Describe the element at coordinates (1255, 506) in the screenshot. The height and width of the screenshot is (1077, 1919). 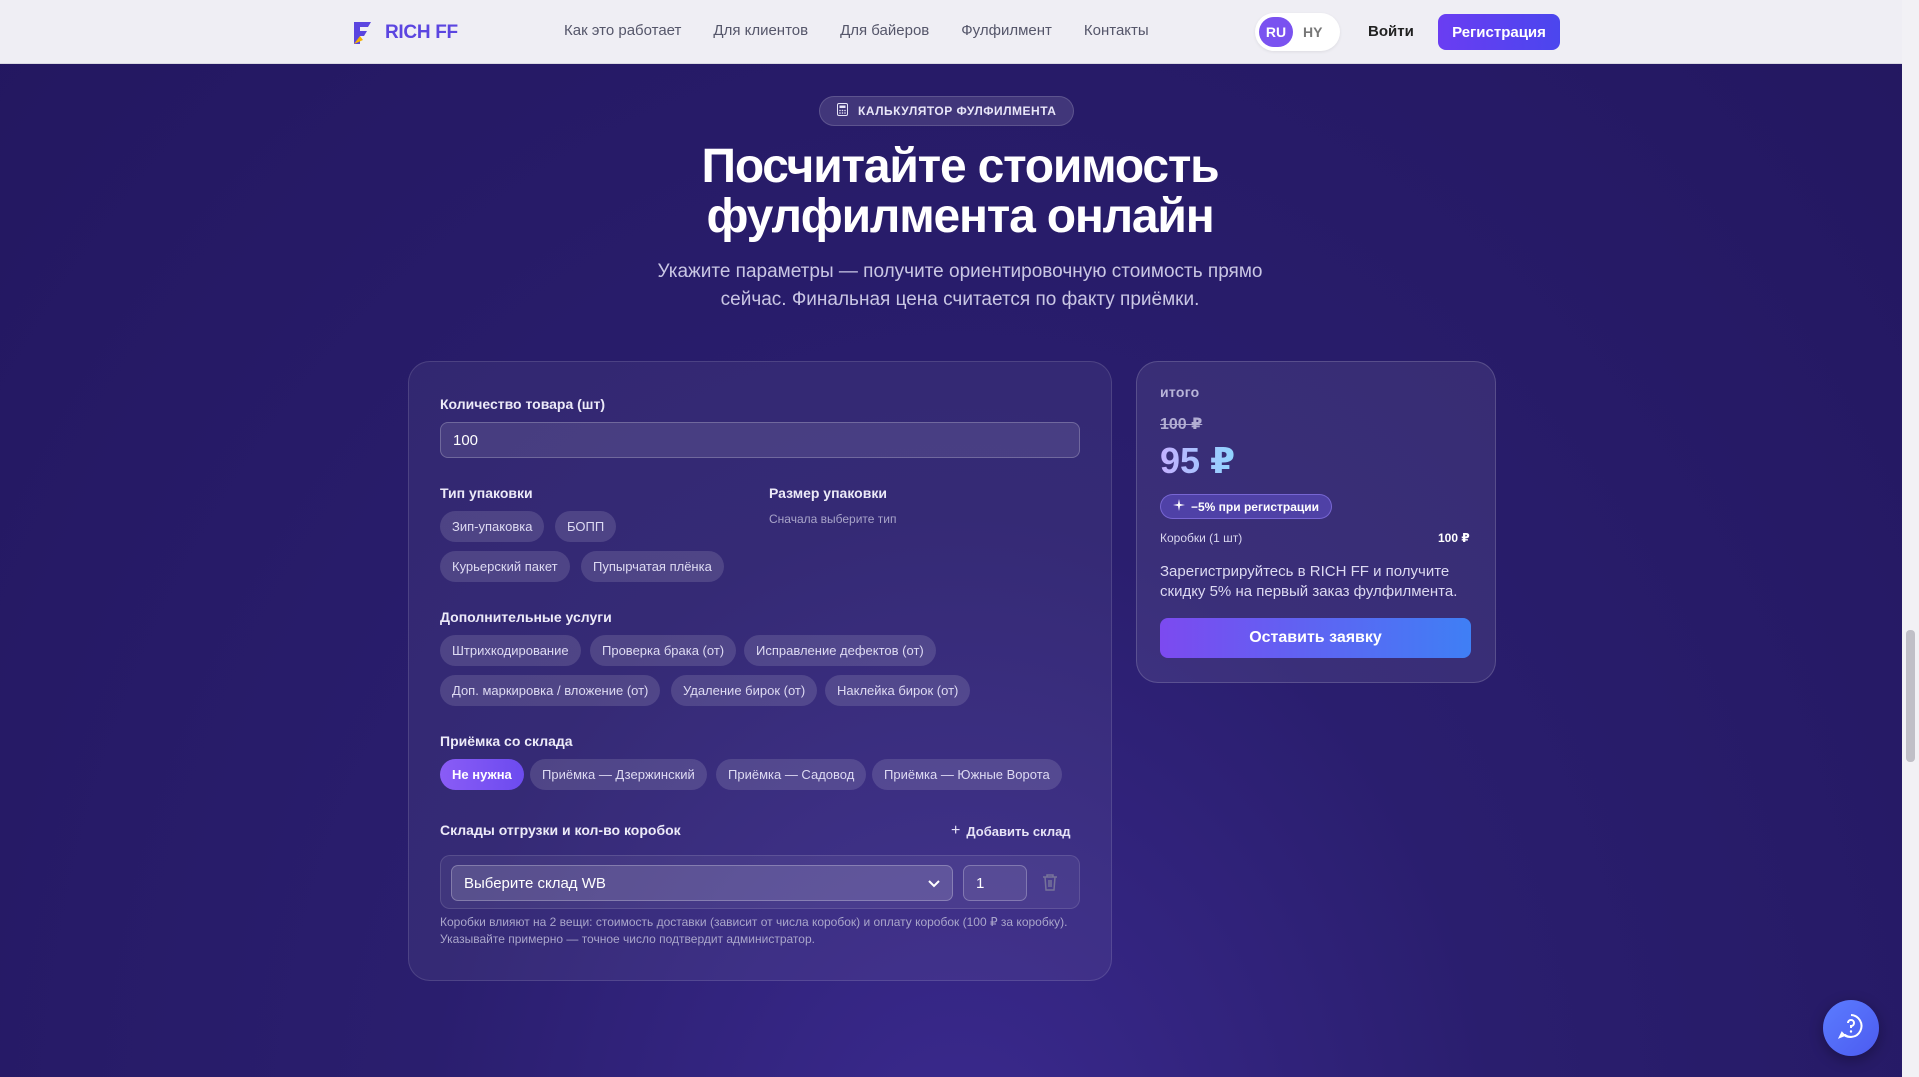
I see `discount-text: −5% при регистрации` at that location.